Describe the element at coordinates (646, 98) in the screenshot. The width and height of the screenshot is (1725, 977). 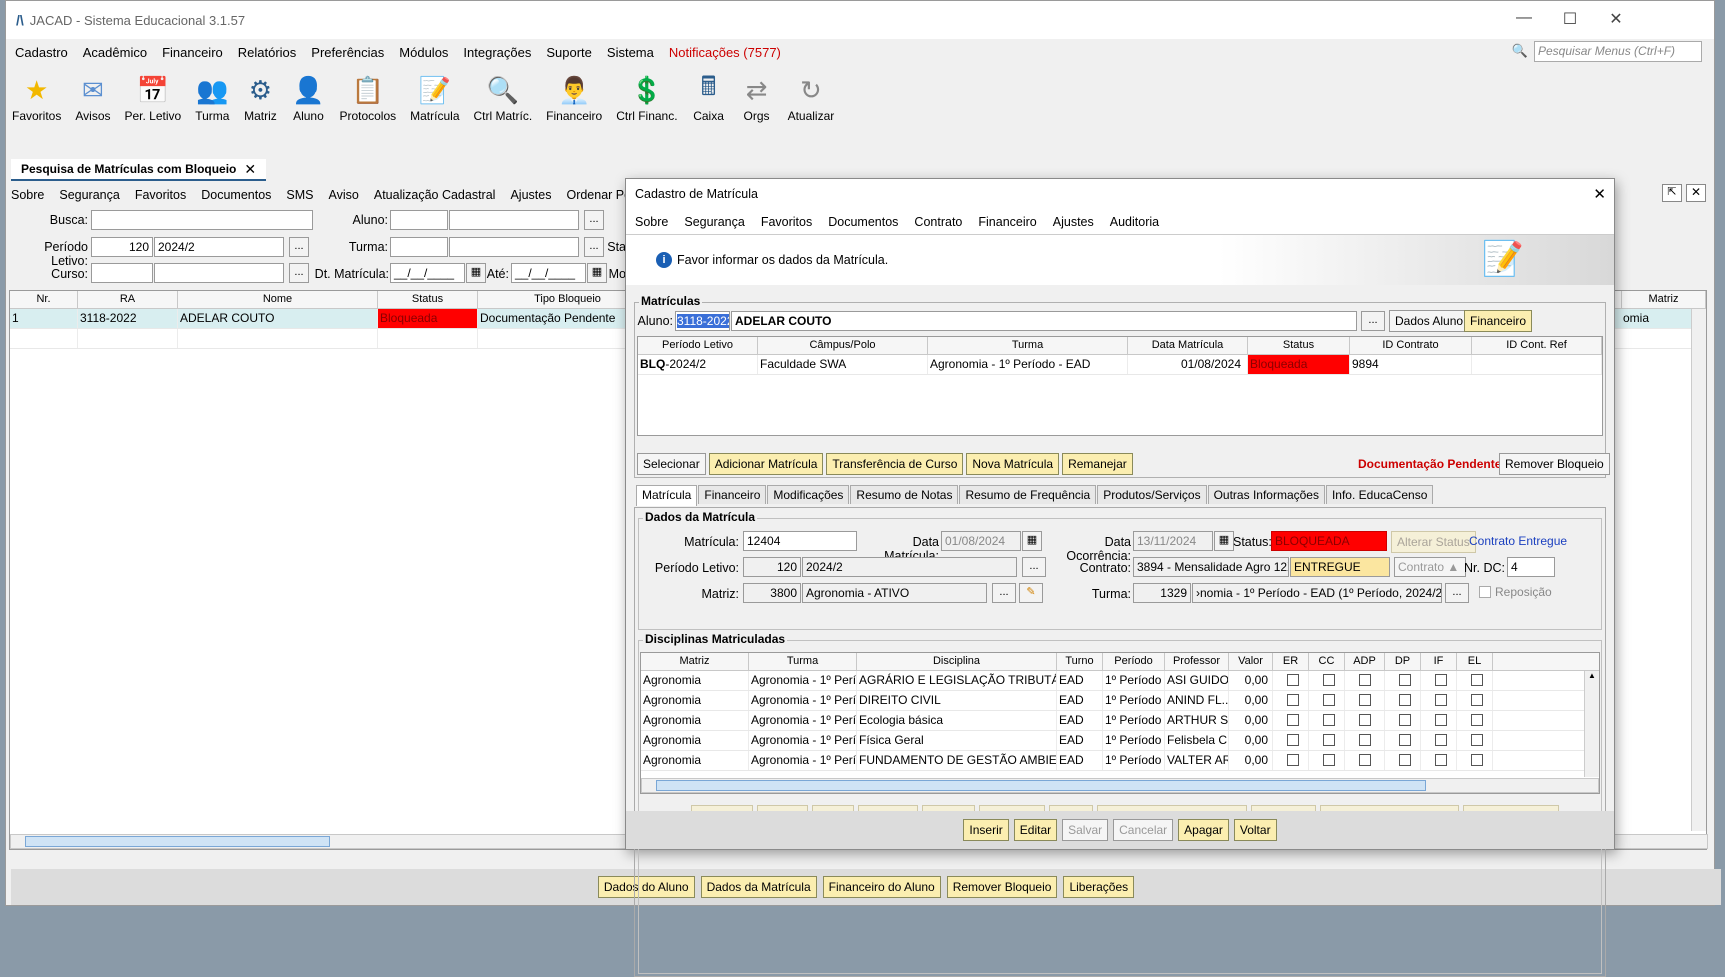
I see `toolbar-ctrl-finance: 💲 Ctrl Financ.` at that location.